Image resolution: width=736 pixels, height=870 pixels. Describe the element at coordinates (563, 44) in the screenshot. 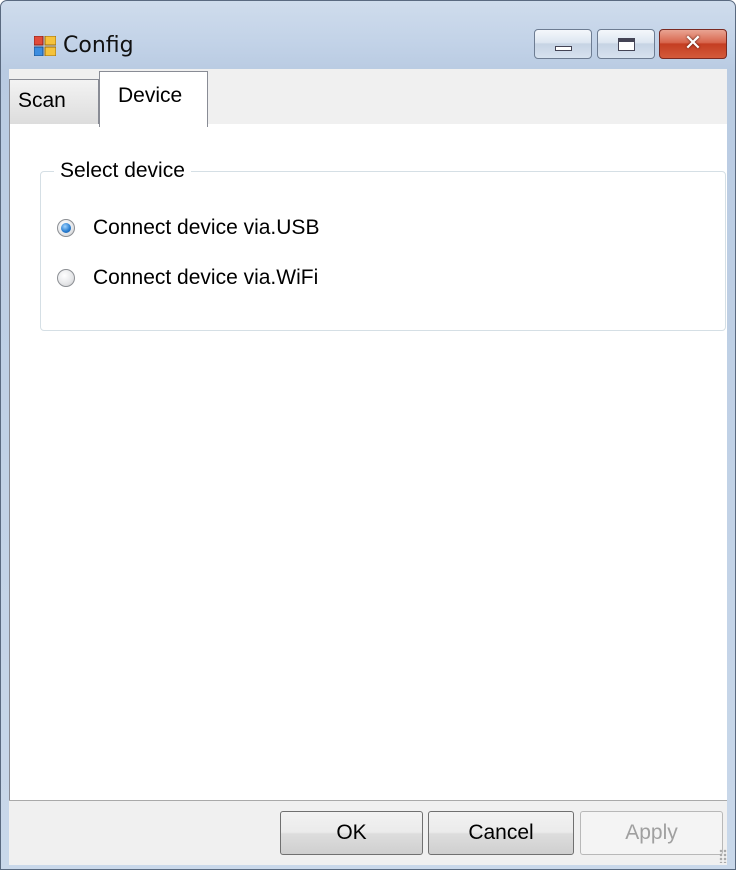

I see `minimize-button` at that location.